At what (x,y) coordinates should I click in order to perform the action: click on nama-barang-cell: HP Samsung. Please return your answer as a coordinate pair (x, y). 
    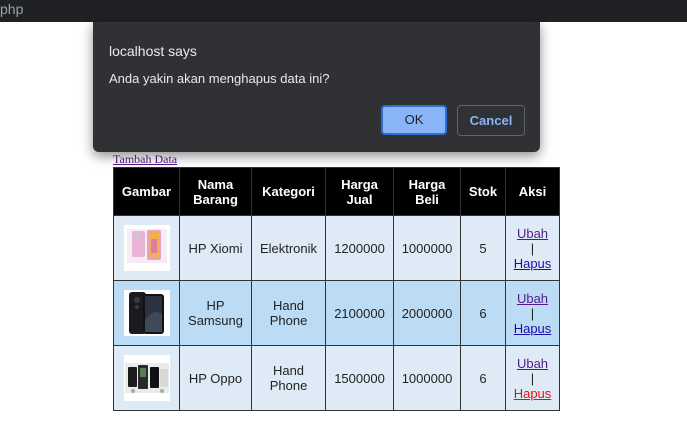
    Looking at the image, I should click on (215, 313).